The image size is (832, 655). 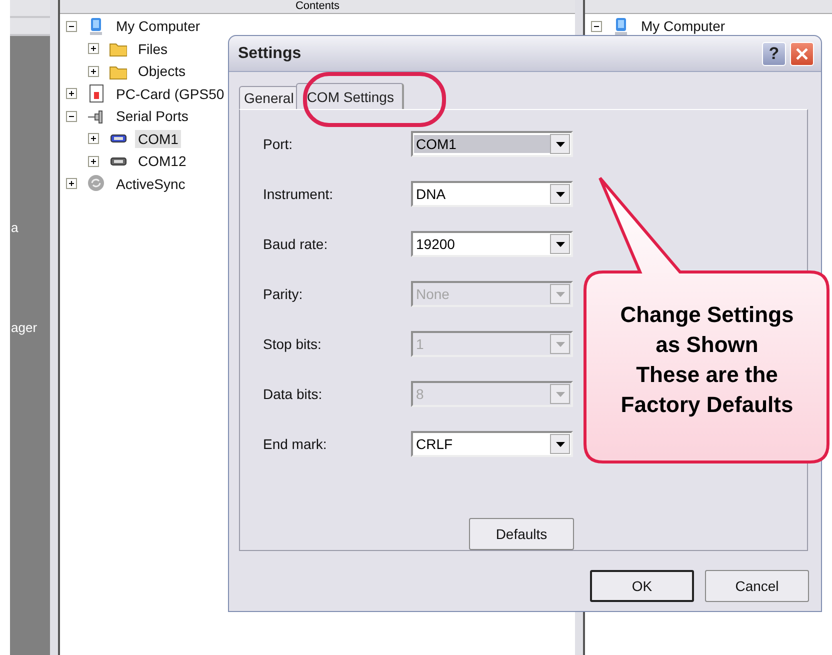 What do you see at coordinates (152, 116) in the screenshot?
I see `tree-item: Serial Ports` at bounding box center [152, 116].